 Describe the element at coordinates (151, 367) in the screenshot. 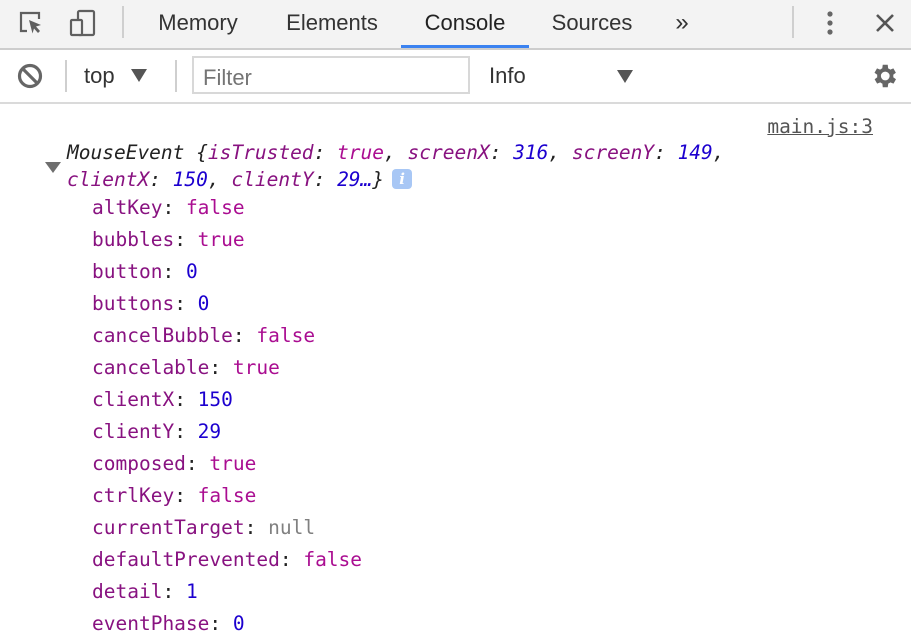

I see `property-key: cancelable` at that location.